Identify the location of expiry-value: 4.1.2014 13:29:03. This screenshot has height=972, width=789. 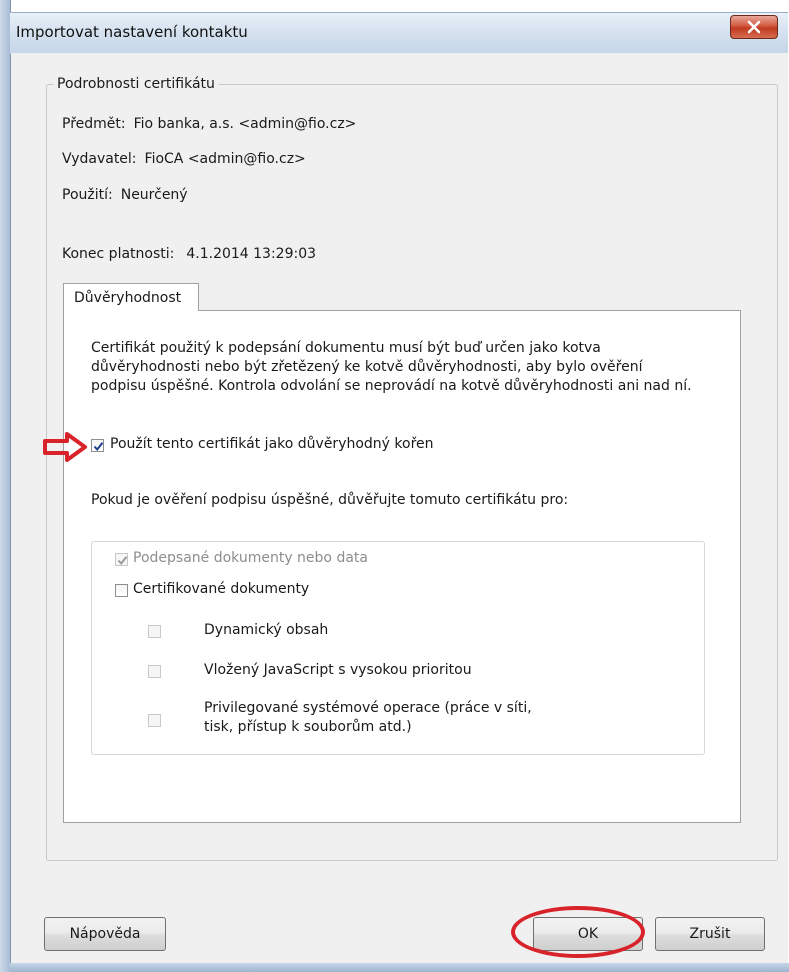
(251, 254).